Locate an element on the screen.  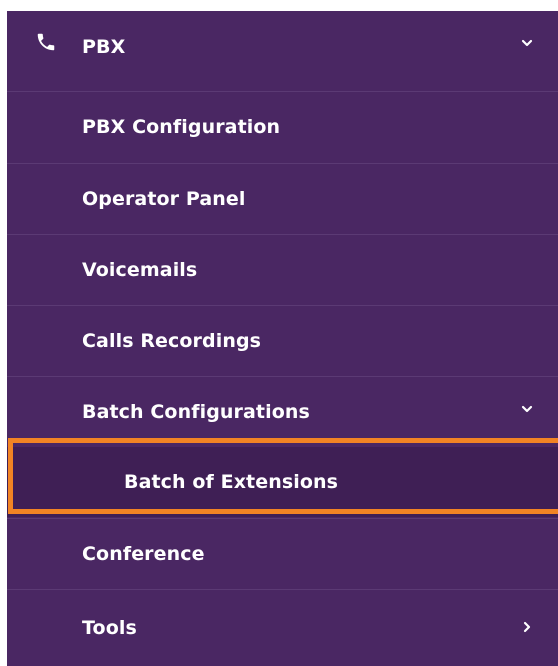
menu-item-operator-panel: Operator Panel is located at coordinates (282, 198).